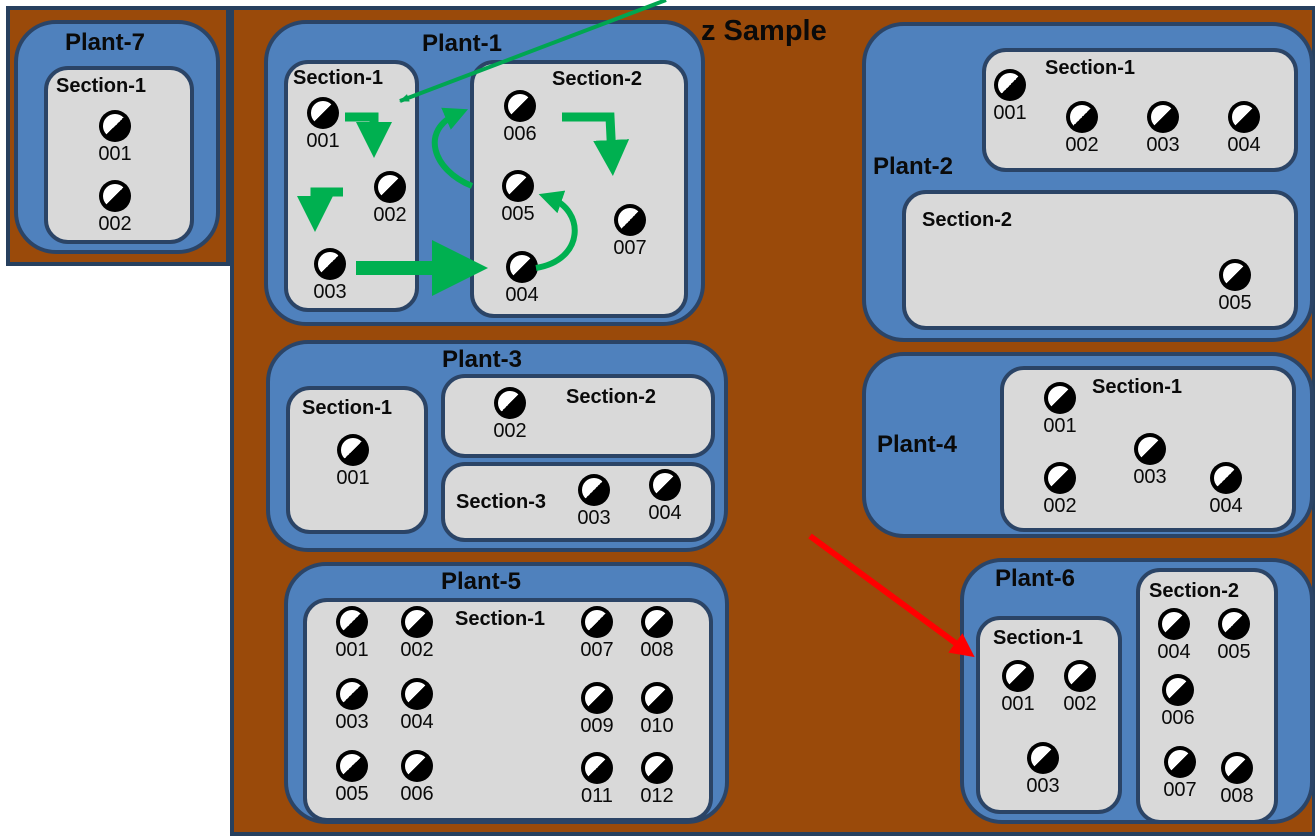  Describe the element at coordinates (611, 397) in the screenshot. I see `plant3-section2-label: Section-2` at that location.